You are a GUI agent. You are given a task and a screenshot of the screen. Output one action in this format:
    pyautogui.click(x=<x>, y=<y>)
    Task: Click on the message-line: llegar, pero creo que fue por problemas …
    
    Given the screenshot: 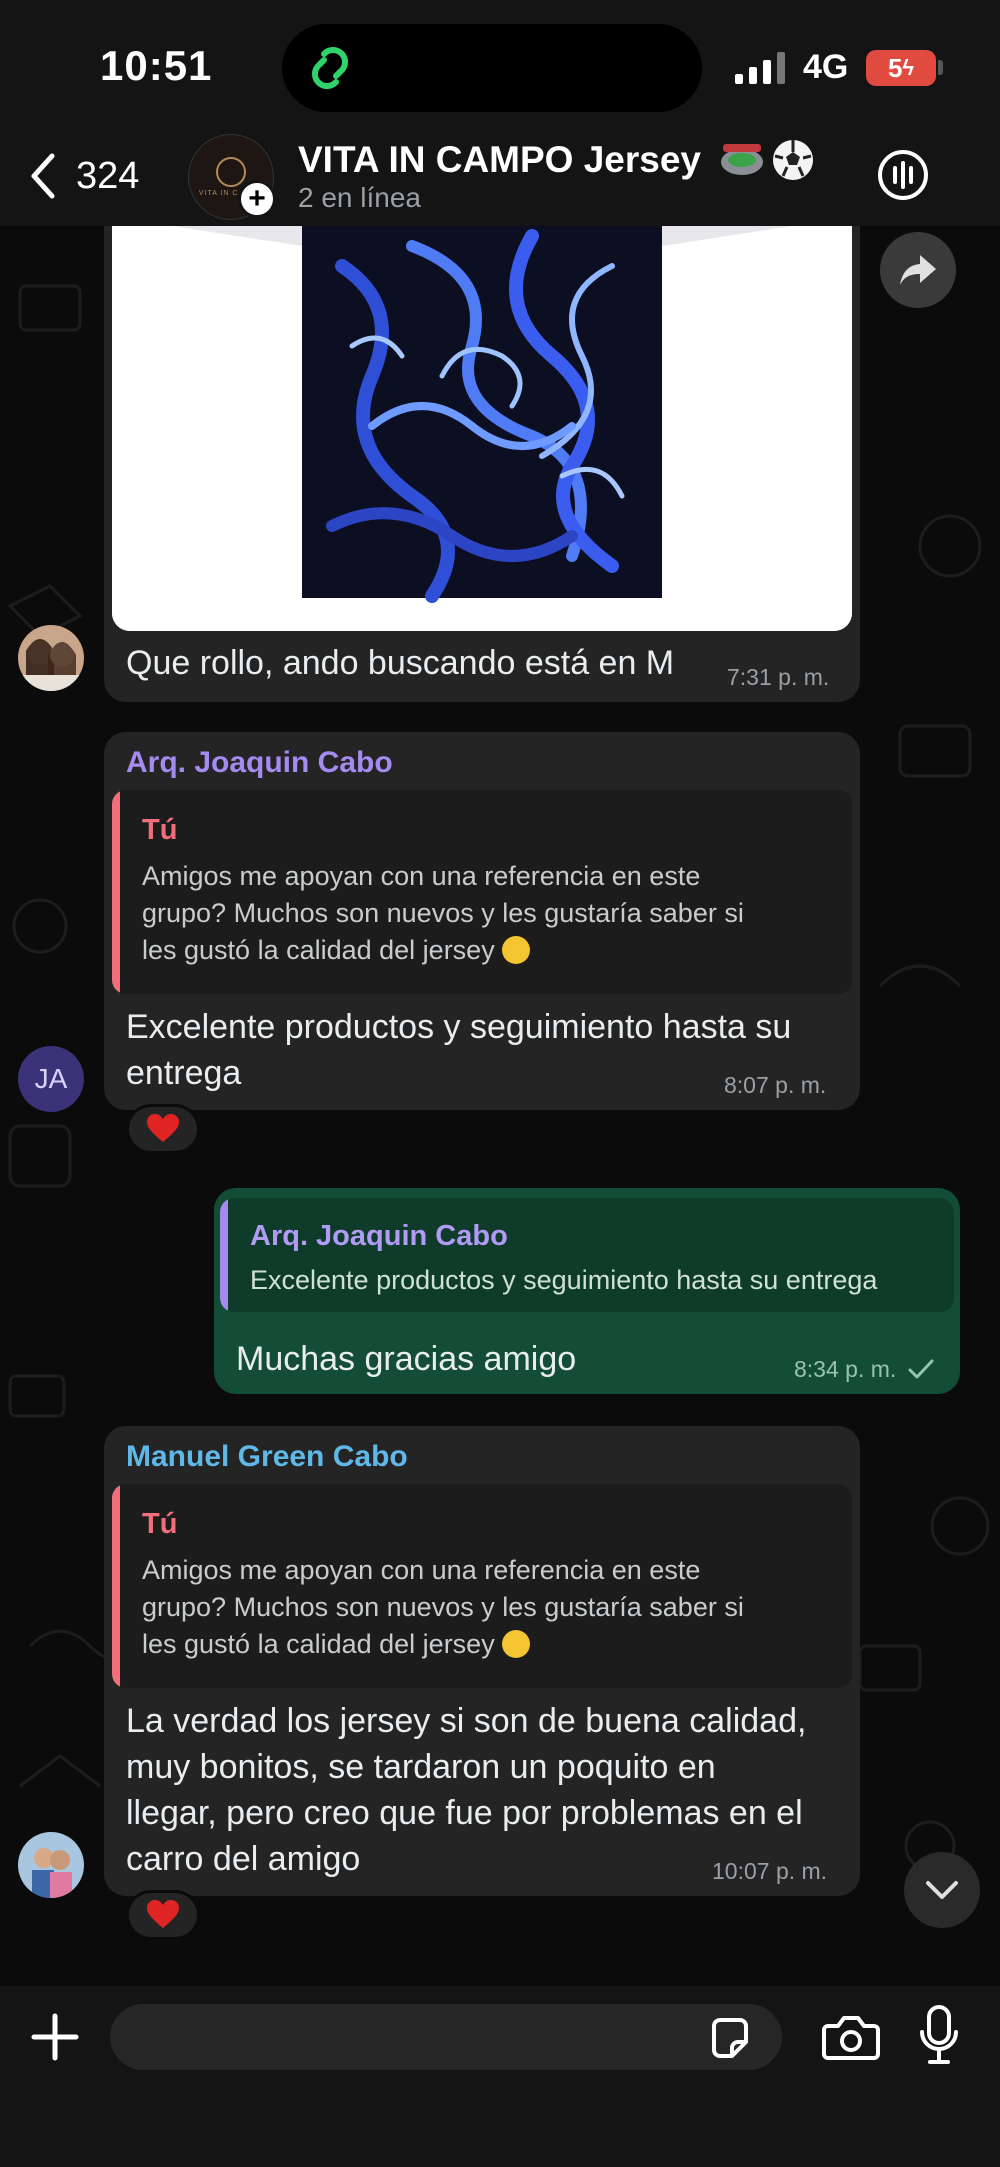 What is the action you would take?
    pyautogui.click(x=464, y=1813)
    